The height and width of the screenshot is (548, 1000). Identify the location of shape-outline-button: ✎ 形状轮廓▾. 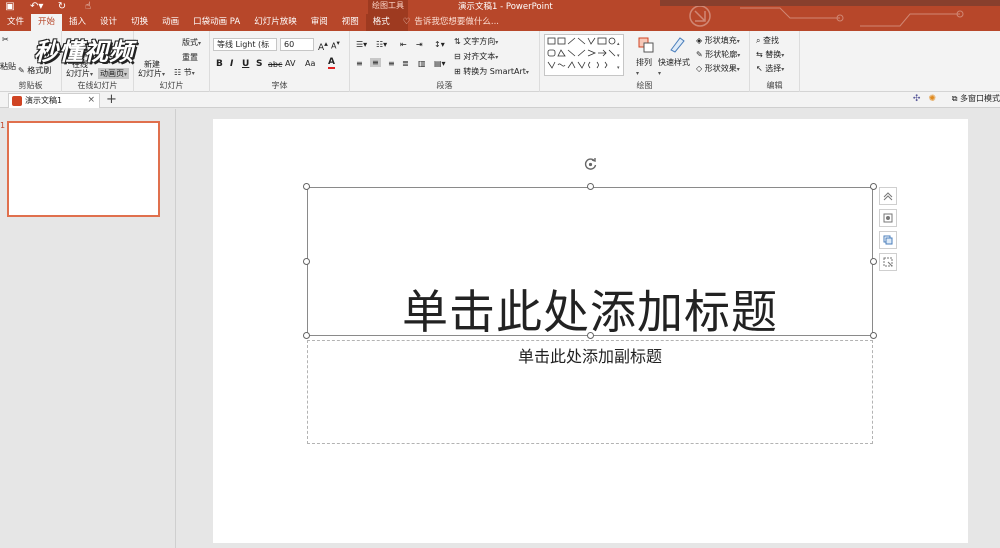
(718, 54).